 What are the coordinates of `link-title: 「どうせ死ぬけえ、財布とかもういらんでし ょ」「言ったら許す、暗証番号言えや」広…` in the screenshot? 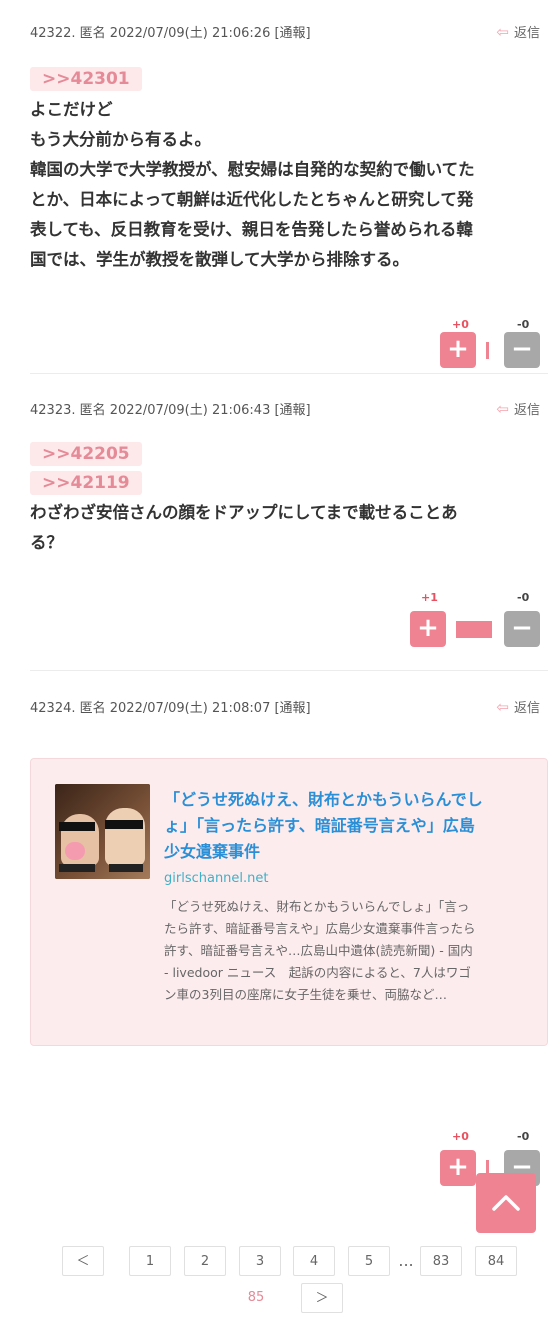 It's located at (344, 826).